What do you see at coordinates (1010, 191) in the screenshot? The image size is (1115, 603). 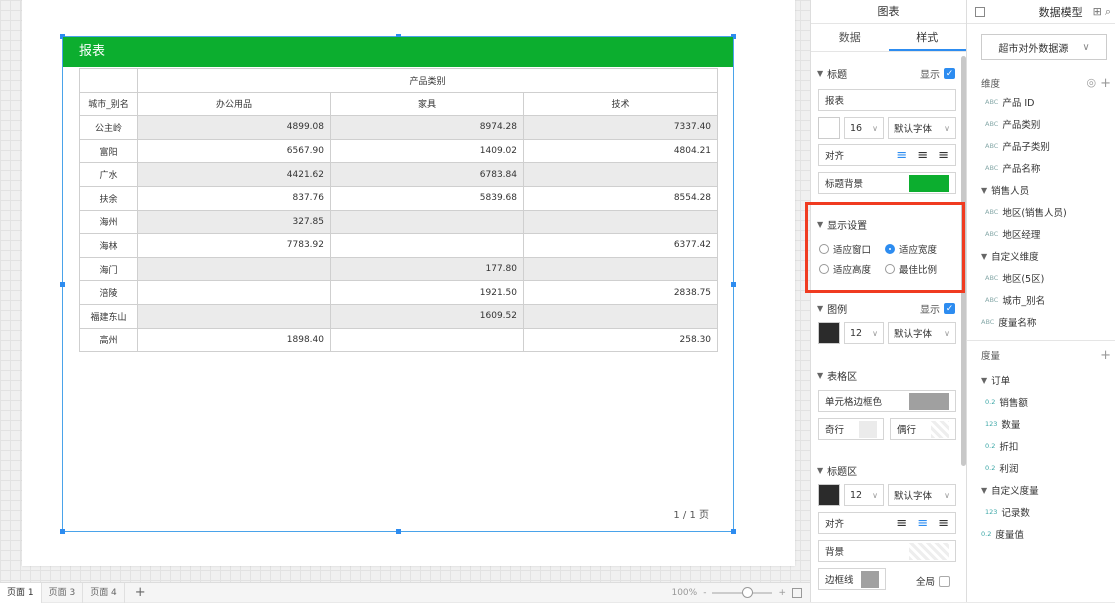 I see `field-name: 销售人员` at bounding box center [1010, 191].